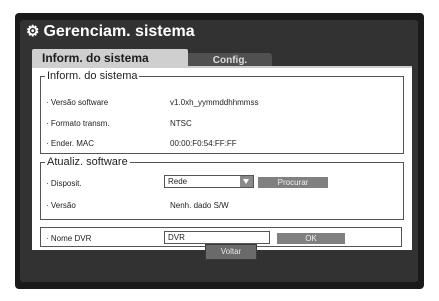 The height and width of the screenshot is (301, 439). I want to click on software-version-value: v1.0xh_yymmddhhmmss, so click(214, 102).